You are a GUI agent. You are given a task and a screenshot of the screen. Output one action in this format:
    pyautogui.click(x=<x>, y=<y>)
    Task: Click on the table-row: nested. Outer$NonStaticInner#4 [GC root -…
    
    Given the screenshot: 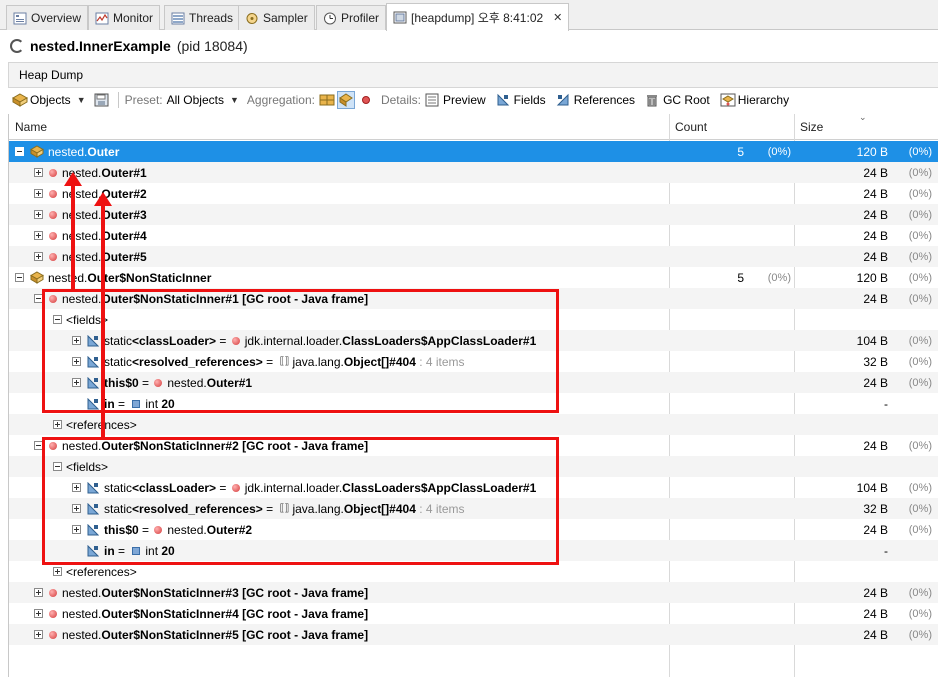 What is the action you would take?
    pyautogui.click(x=473, y=613)
    